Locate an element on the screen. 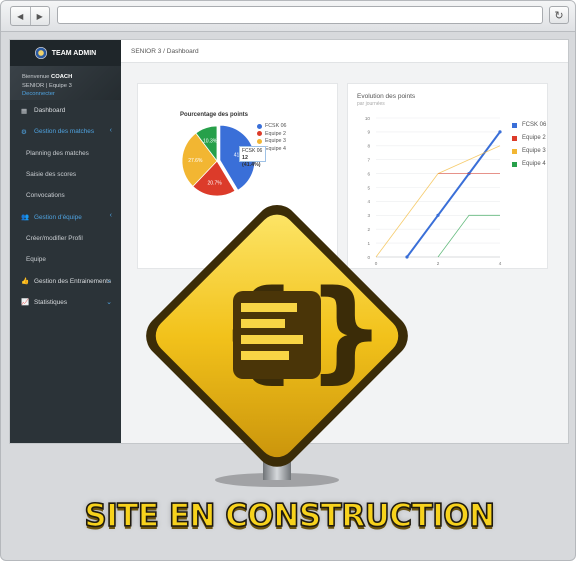 The image size is (577, 562). pie-legend-equipe2: Equipe 2 is located at coordinates (271, 134).